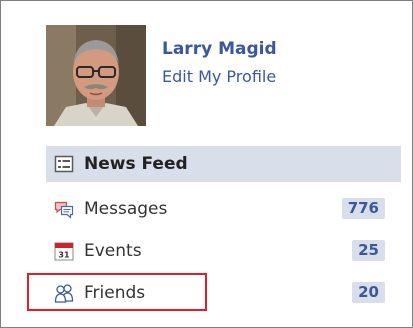 This screenshot has width=413, height=328. Describe the element at coordinates (136, 164) in the screenshot. I see `nav-label-news-feed: News Feed` at that location.